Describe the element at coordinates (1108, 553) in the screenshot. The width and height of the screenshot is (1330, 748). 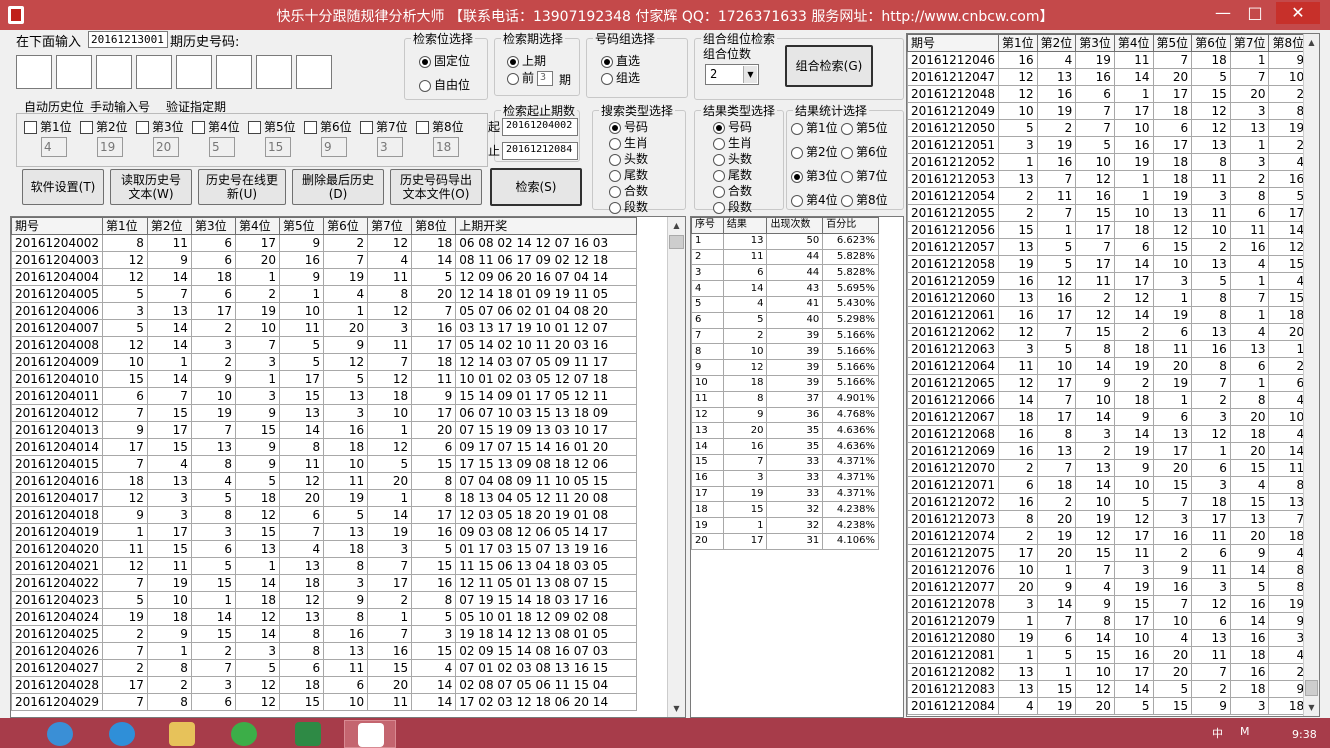
I see `table-row: 20161212075 17 20 15 11 2 6 9 4` at that location.